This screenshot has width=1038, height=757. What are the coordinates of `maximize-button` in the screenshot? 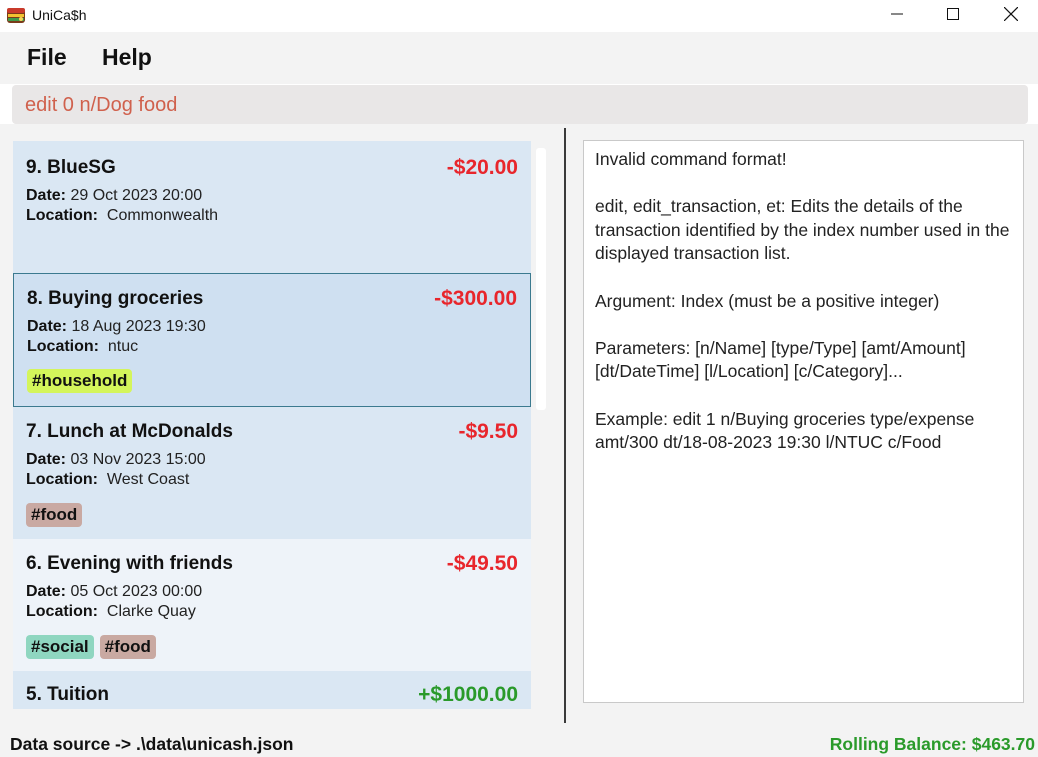 It's located at (953, 16).